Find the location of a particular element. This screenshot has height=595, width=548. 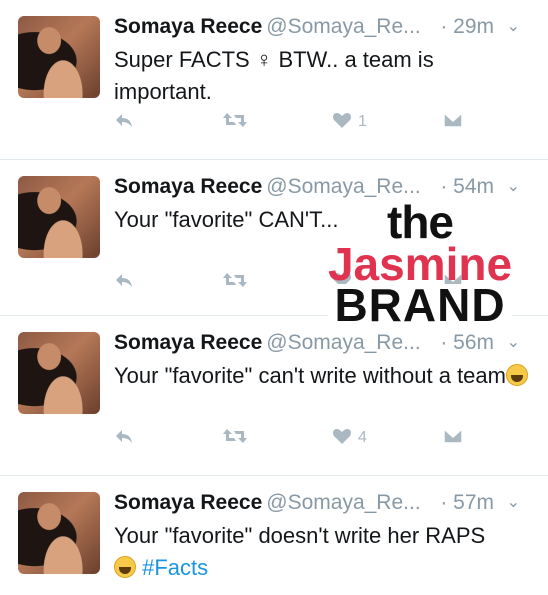

tweet-text: Super FACTS ♀ BTW.. a team is important. is located at coordinates (274, 75).